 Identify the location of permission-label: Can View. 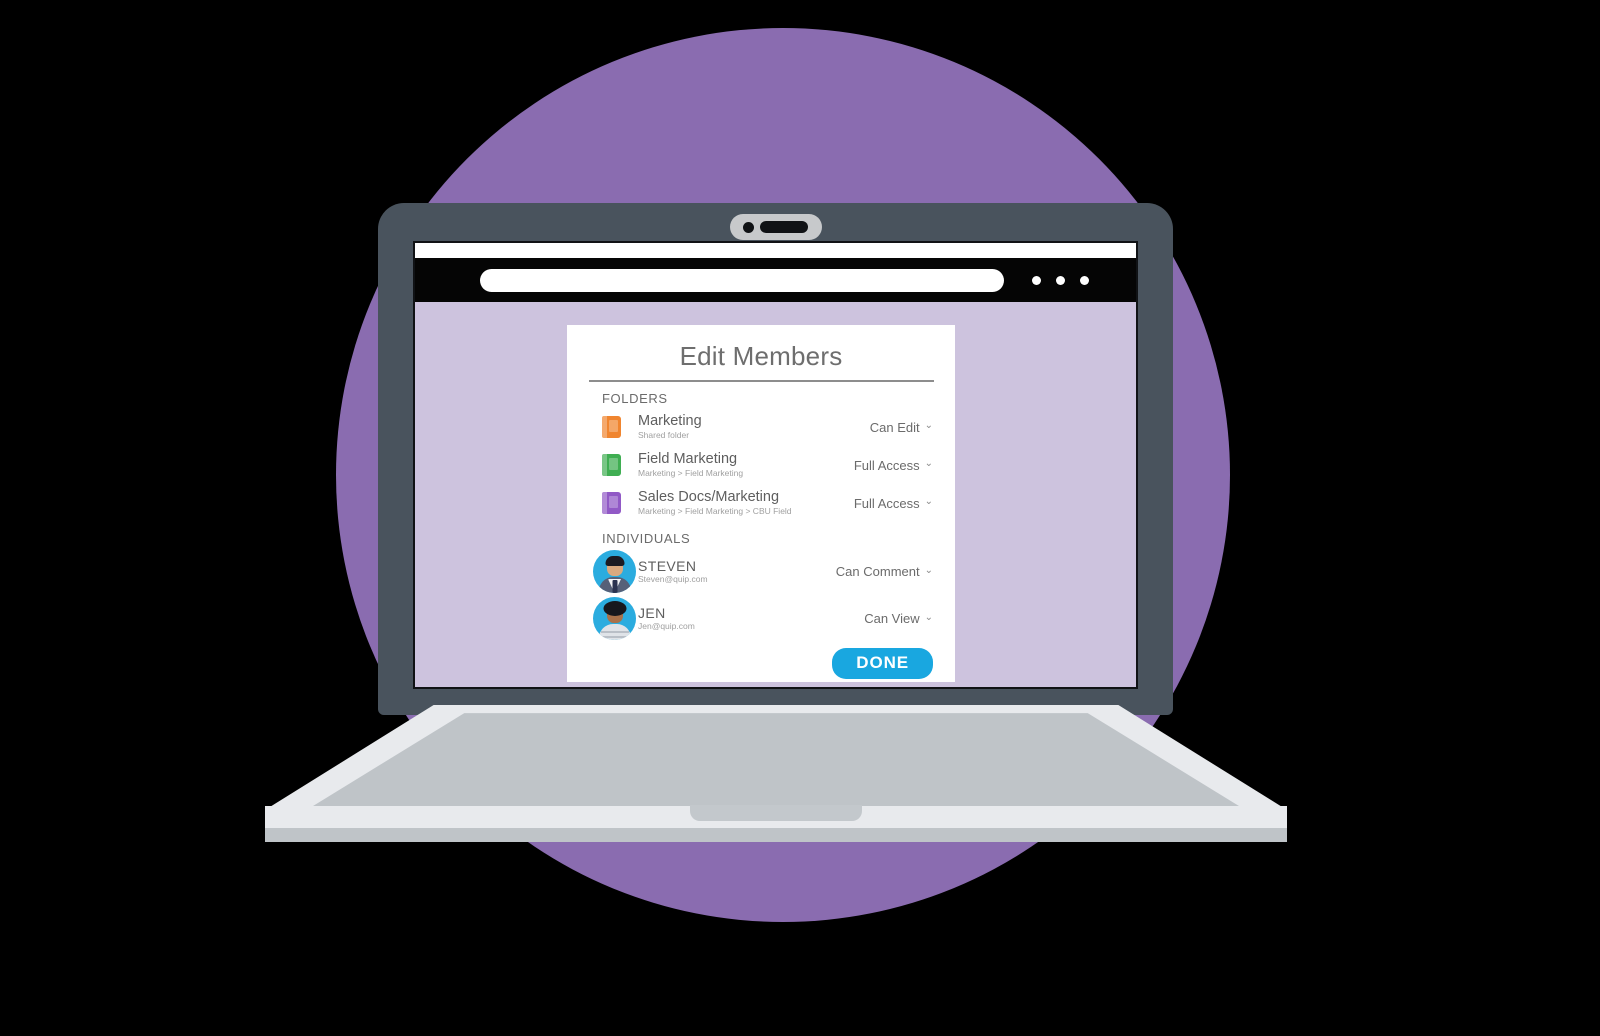
(892, 618).